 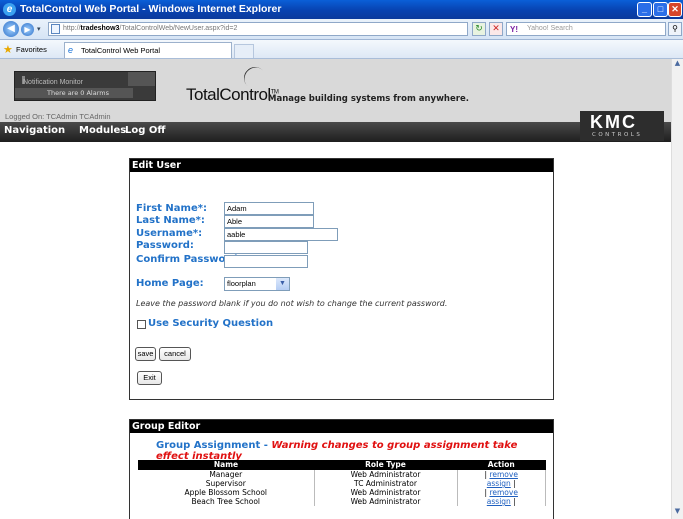 What do you see at coordinates (226, 501) in the screenshot?
I see `cell-name: Beach Tree School` at bounding box center [226, 501].